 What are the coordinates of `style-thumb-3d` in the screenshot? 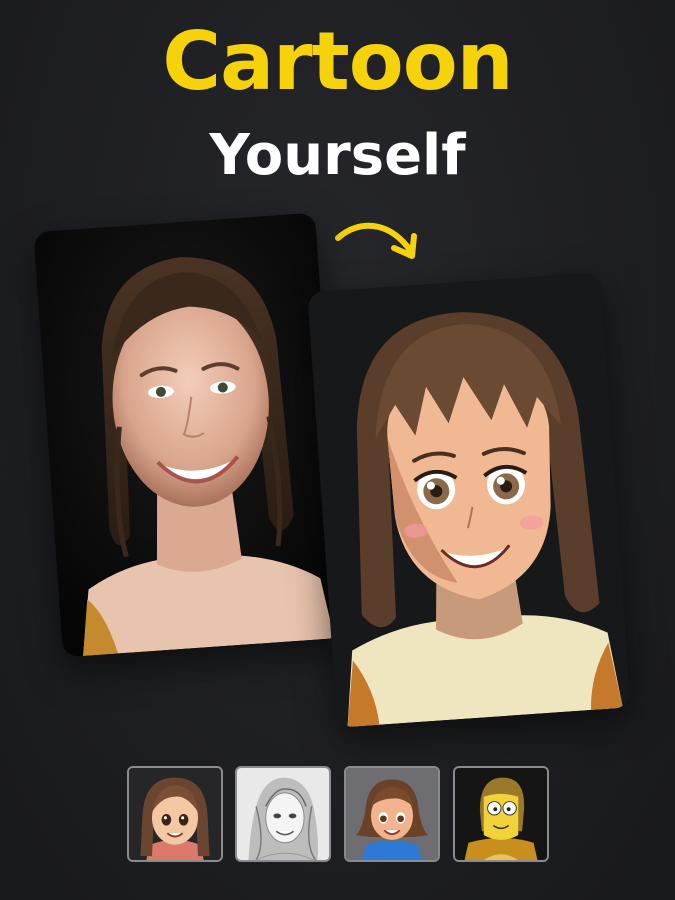 It's located at (392, 814).